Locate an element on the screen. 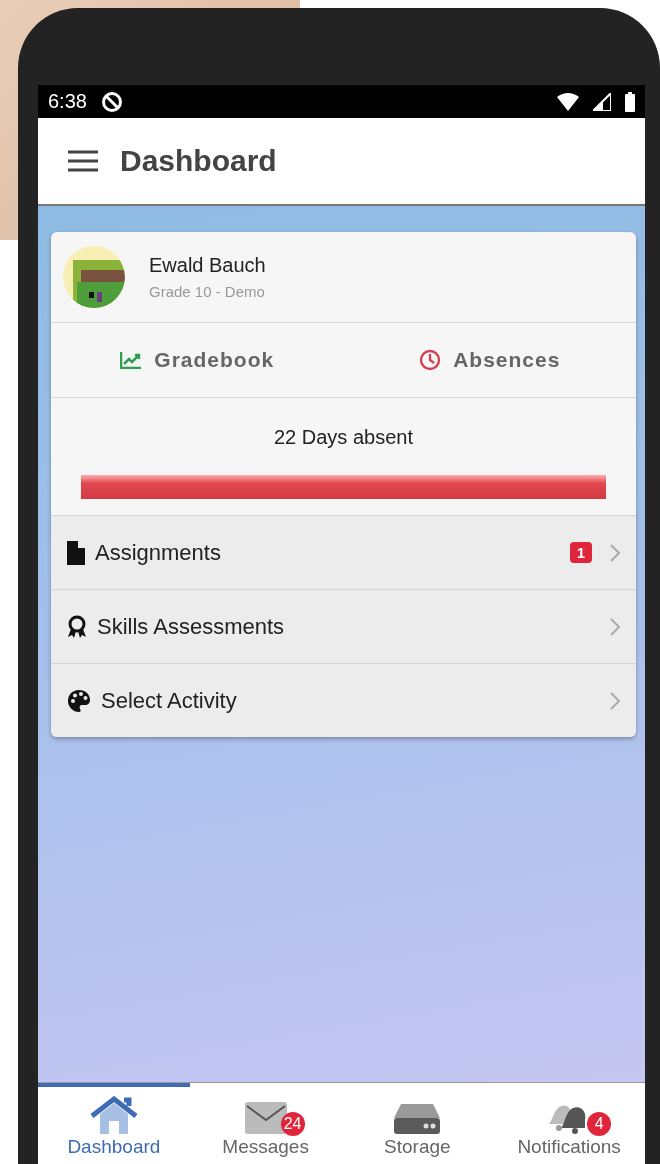 The width and height of the screenshot is (660, 1164). menu-item: Skills Assessments is located at coordinates (343, 626).